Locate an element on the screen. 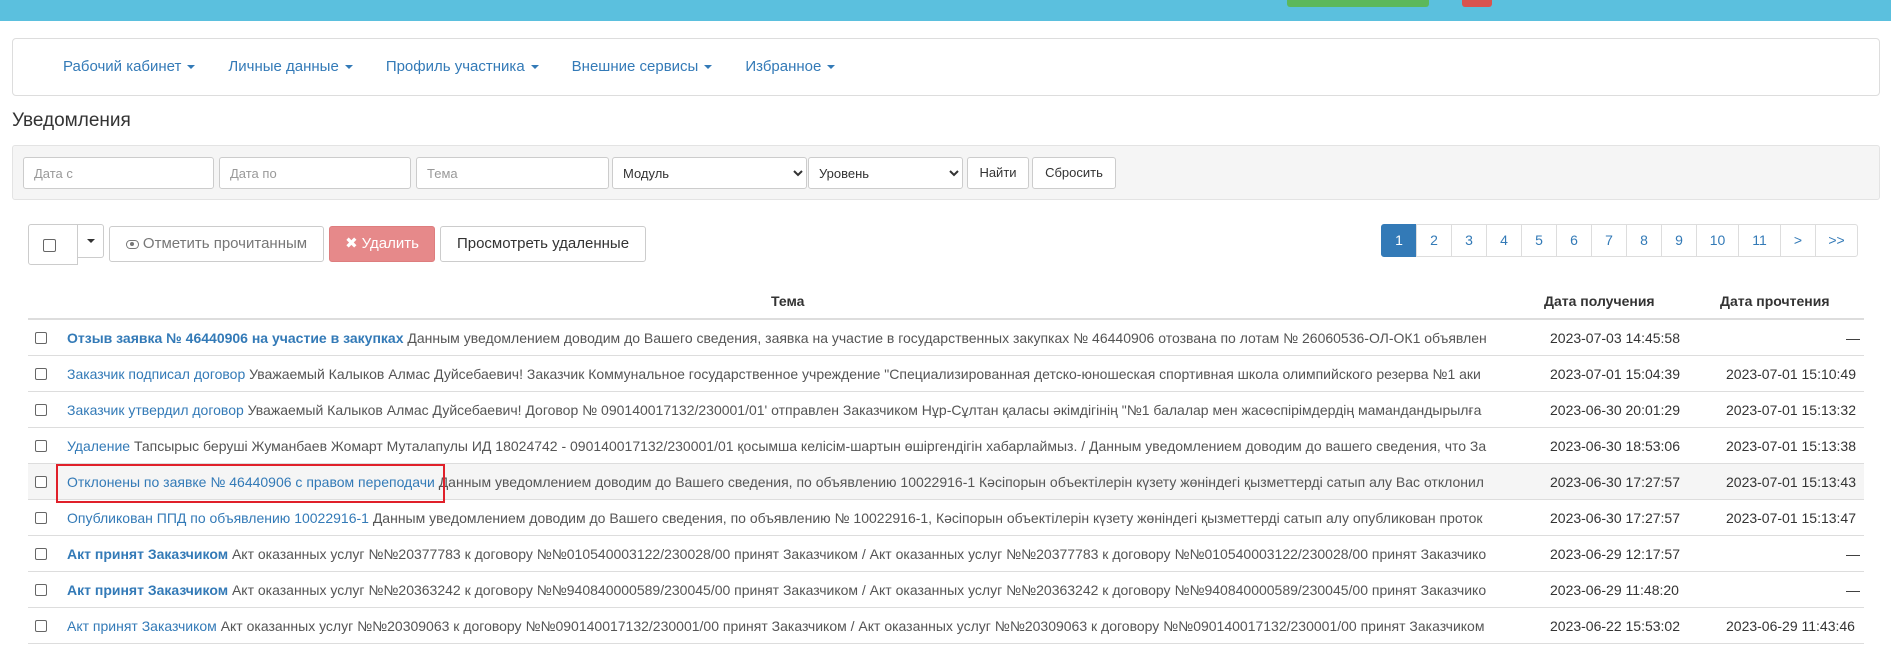  nav-item-label: Профиль участника is located at coordinates (455, 66).